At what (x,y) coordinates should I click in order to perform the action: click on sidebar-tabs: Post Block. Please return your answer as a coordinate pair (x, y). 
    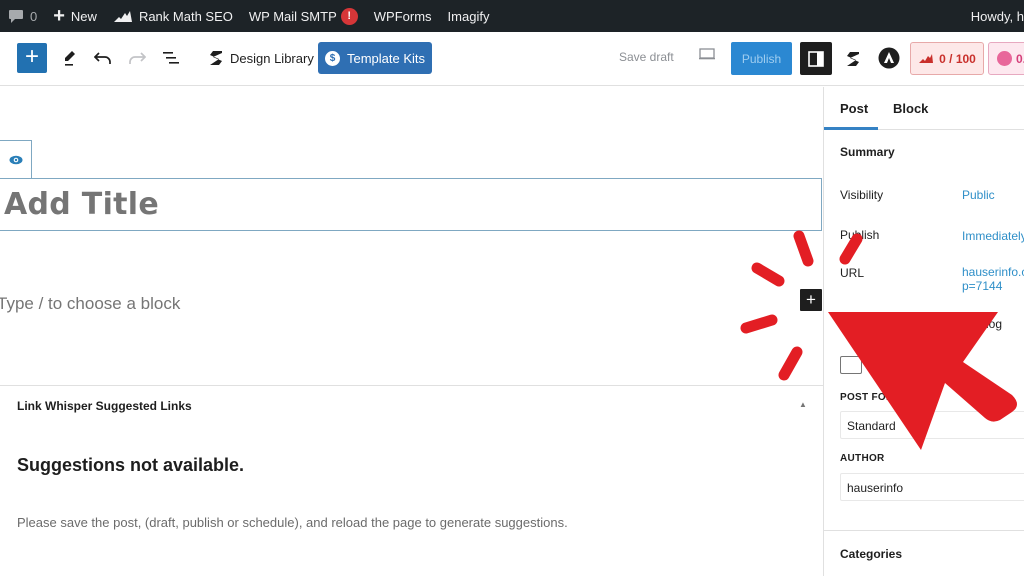
    Looking at the image, I should click on (924, 108).